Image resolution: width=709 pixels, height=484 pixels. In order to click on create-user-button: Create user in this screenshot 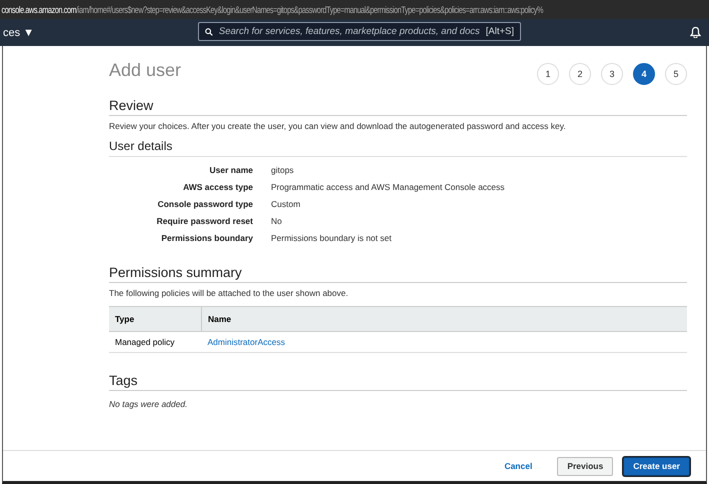, I will do `click(656, 466)`.